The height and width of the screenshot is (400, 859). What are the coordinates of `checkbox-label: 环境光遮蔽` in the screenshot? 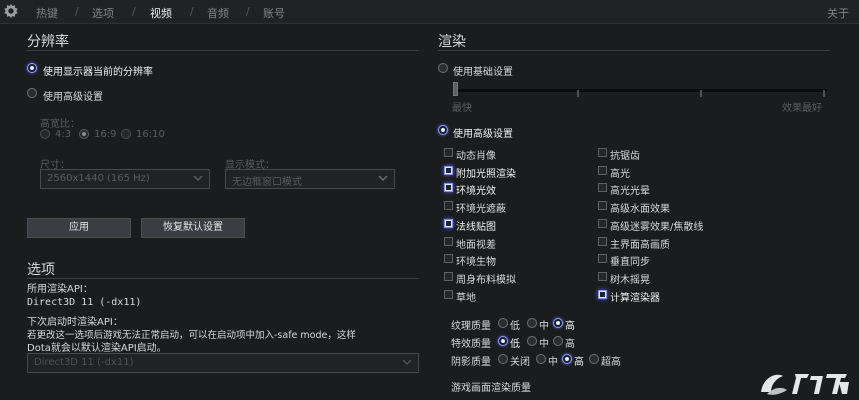 It's located at (481, 209).